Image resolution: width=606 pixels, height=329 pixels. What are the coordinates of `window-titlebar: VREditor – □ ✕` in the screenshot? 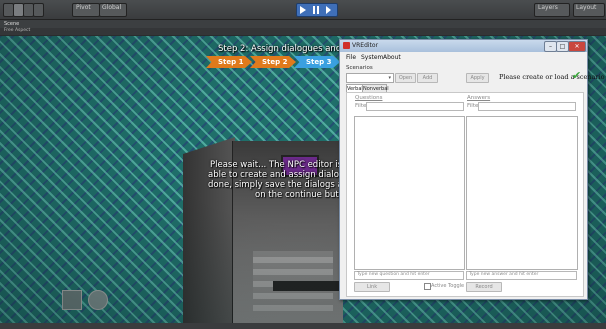 It's located at (463, 46).